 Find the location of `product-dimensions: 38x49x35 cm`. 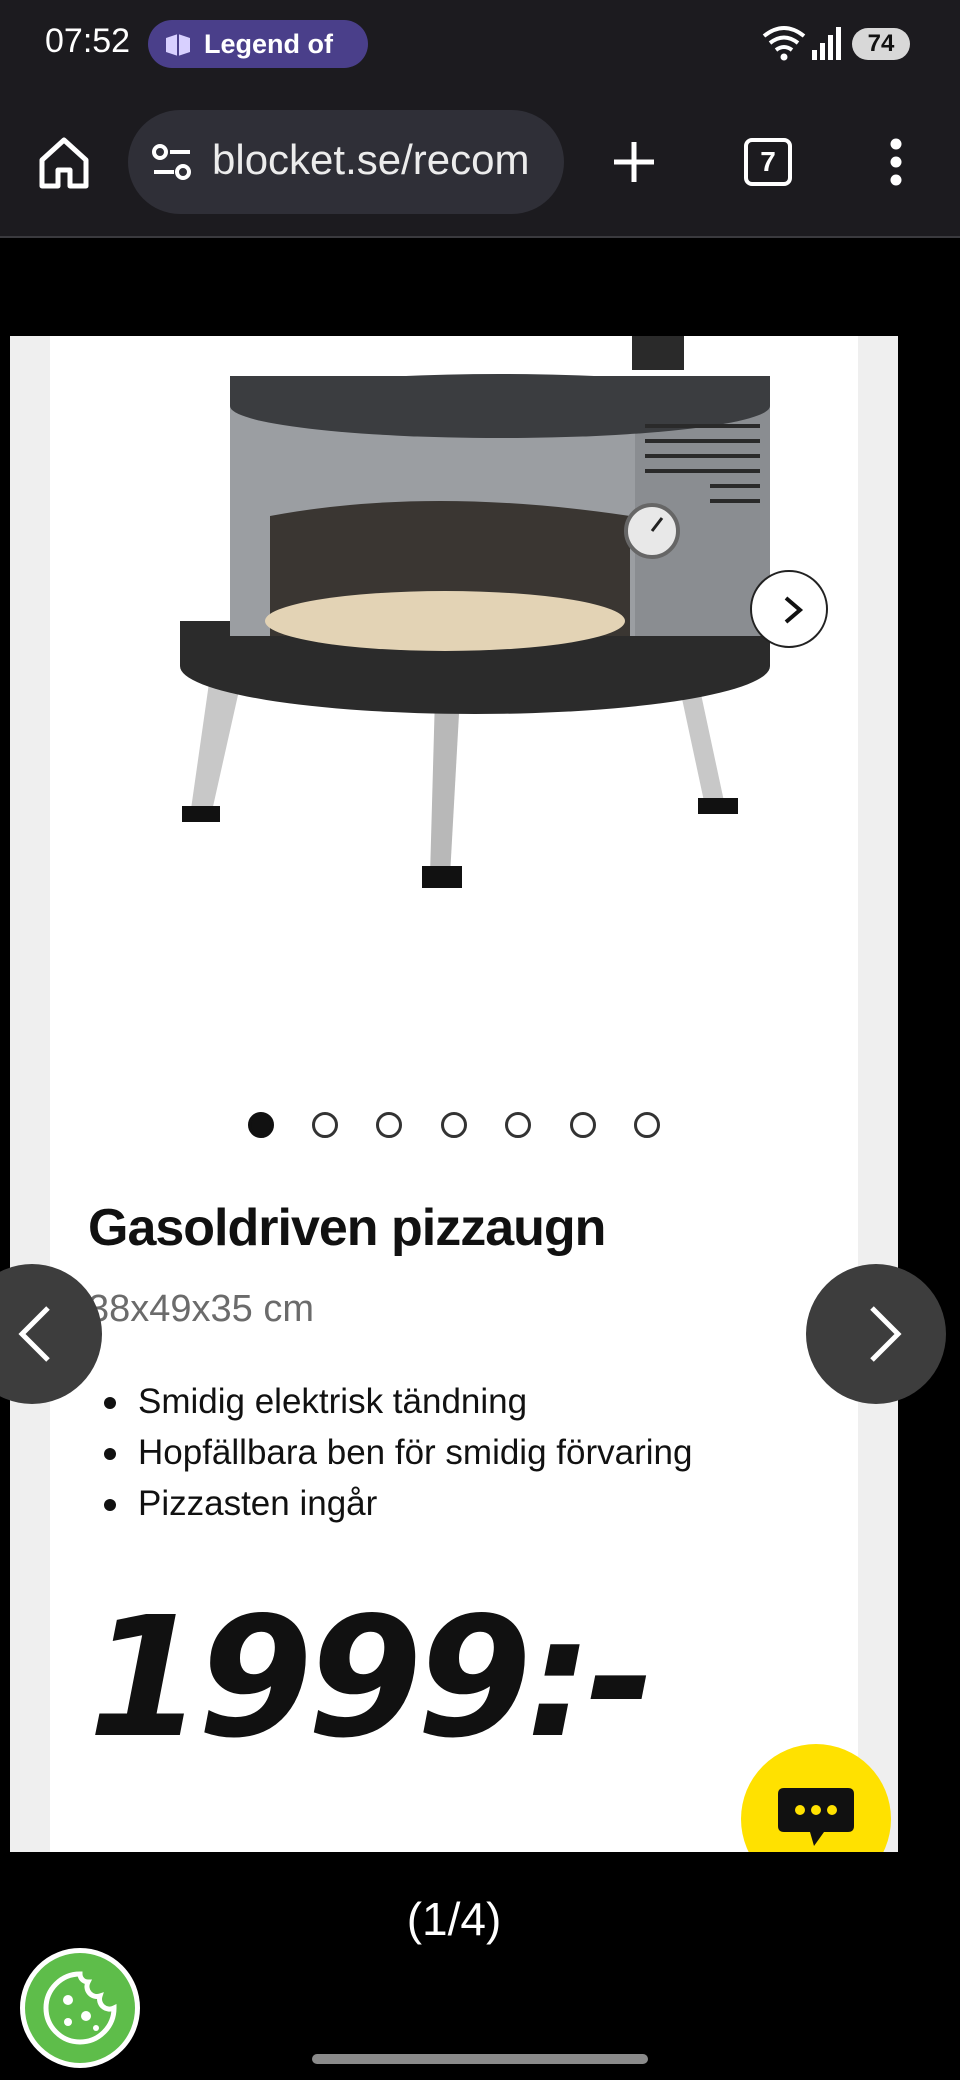

product-dimensions: 38x49x35 cm is located at coordinates (201, 1309).